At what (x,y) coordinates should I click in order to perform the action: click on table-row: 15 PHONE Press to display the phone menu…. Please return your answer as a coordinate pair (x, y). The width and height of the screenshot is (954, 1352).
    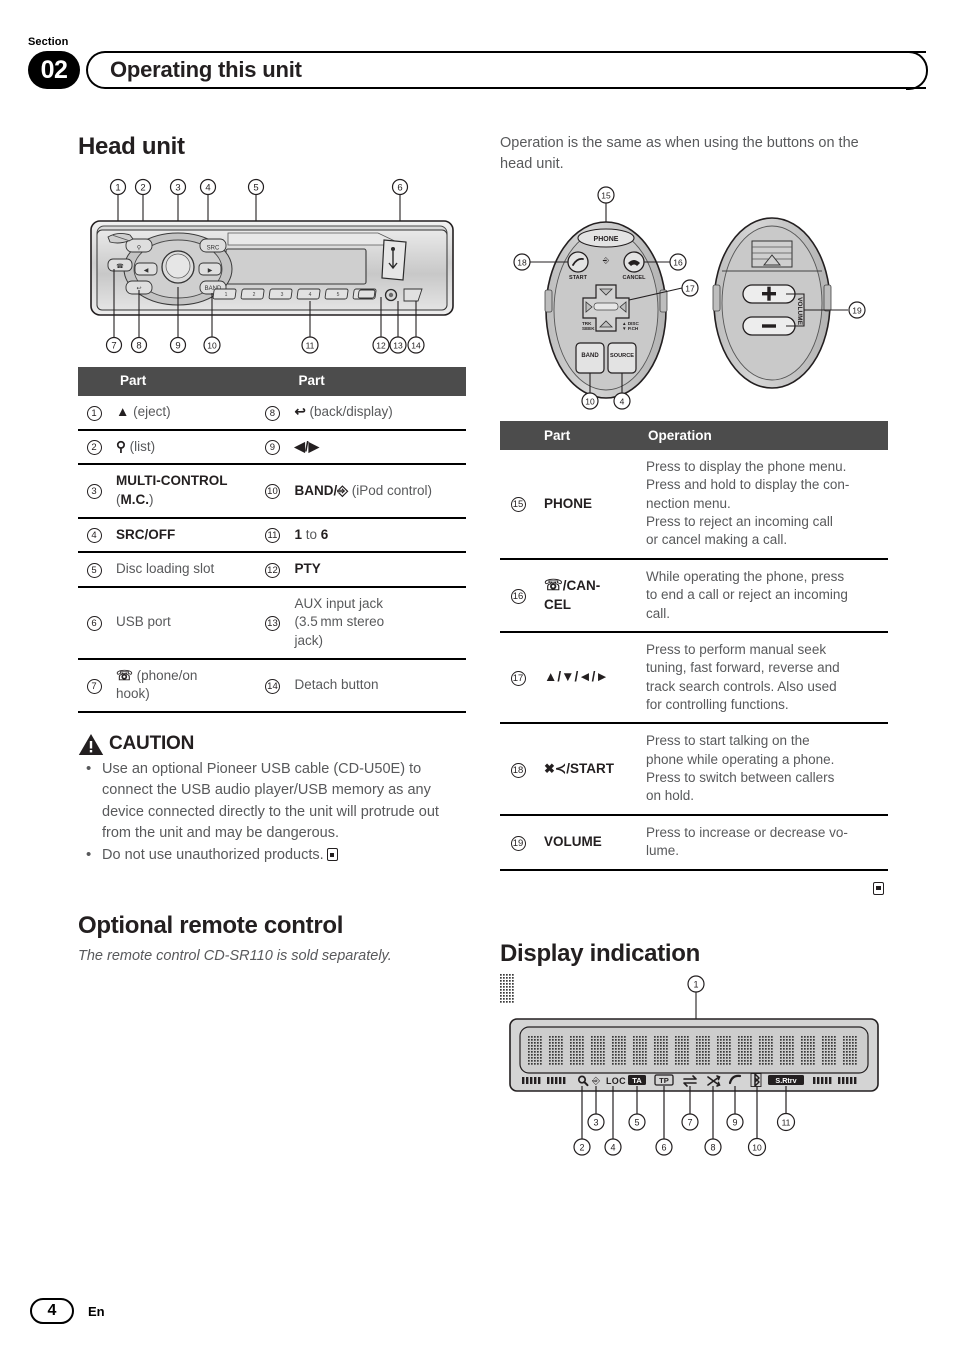
    Looking at the image, I should click on (694, 505).